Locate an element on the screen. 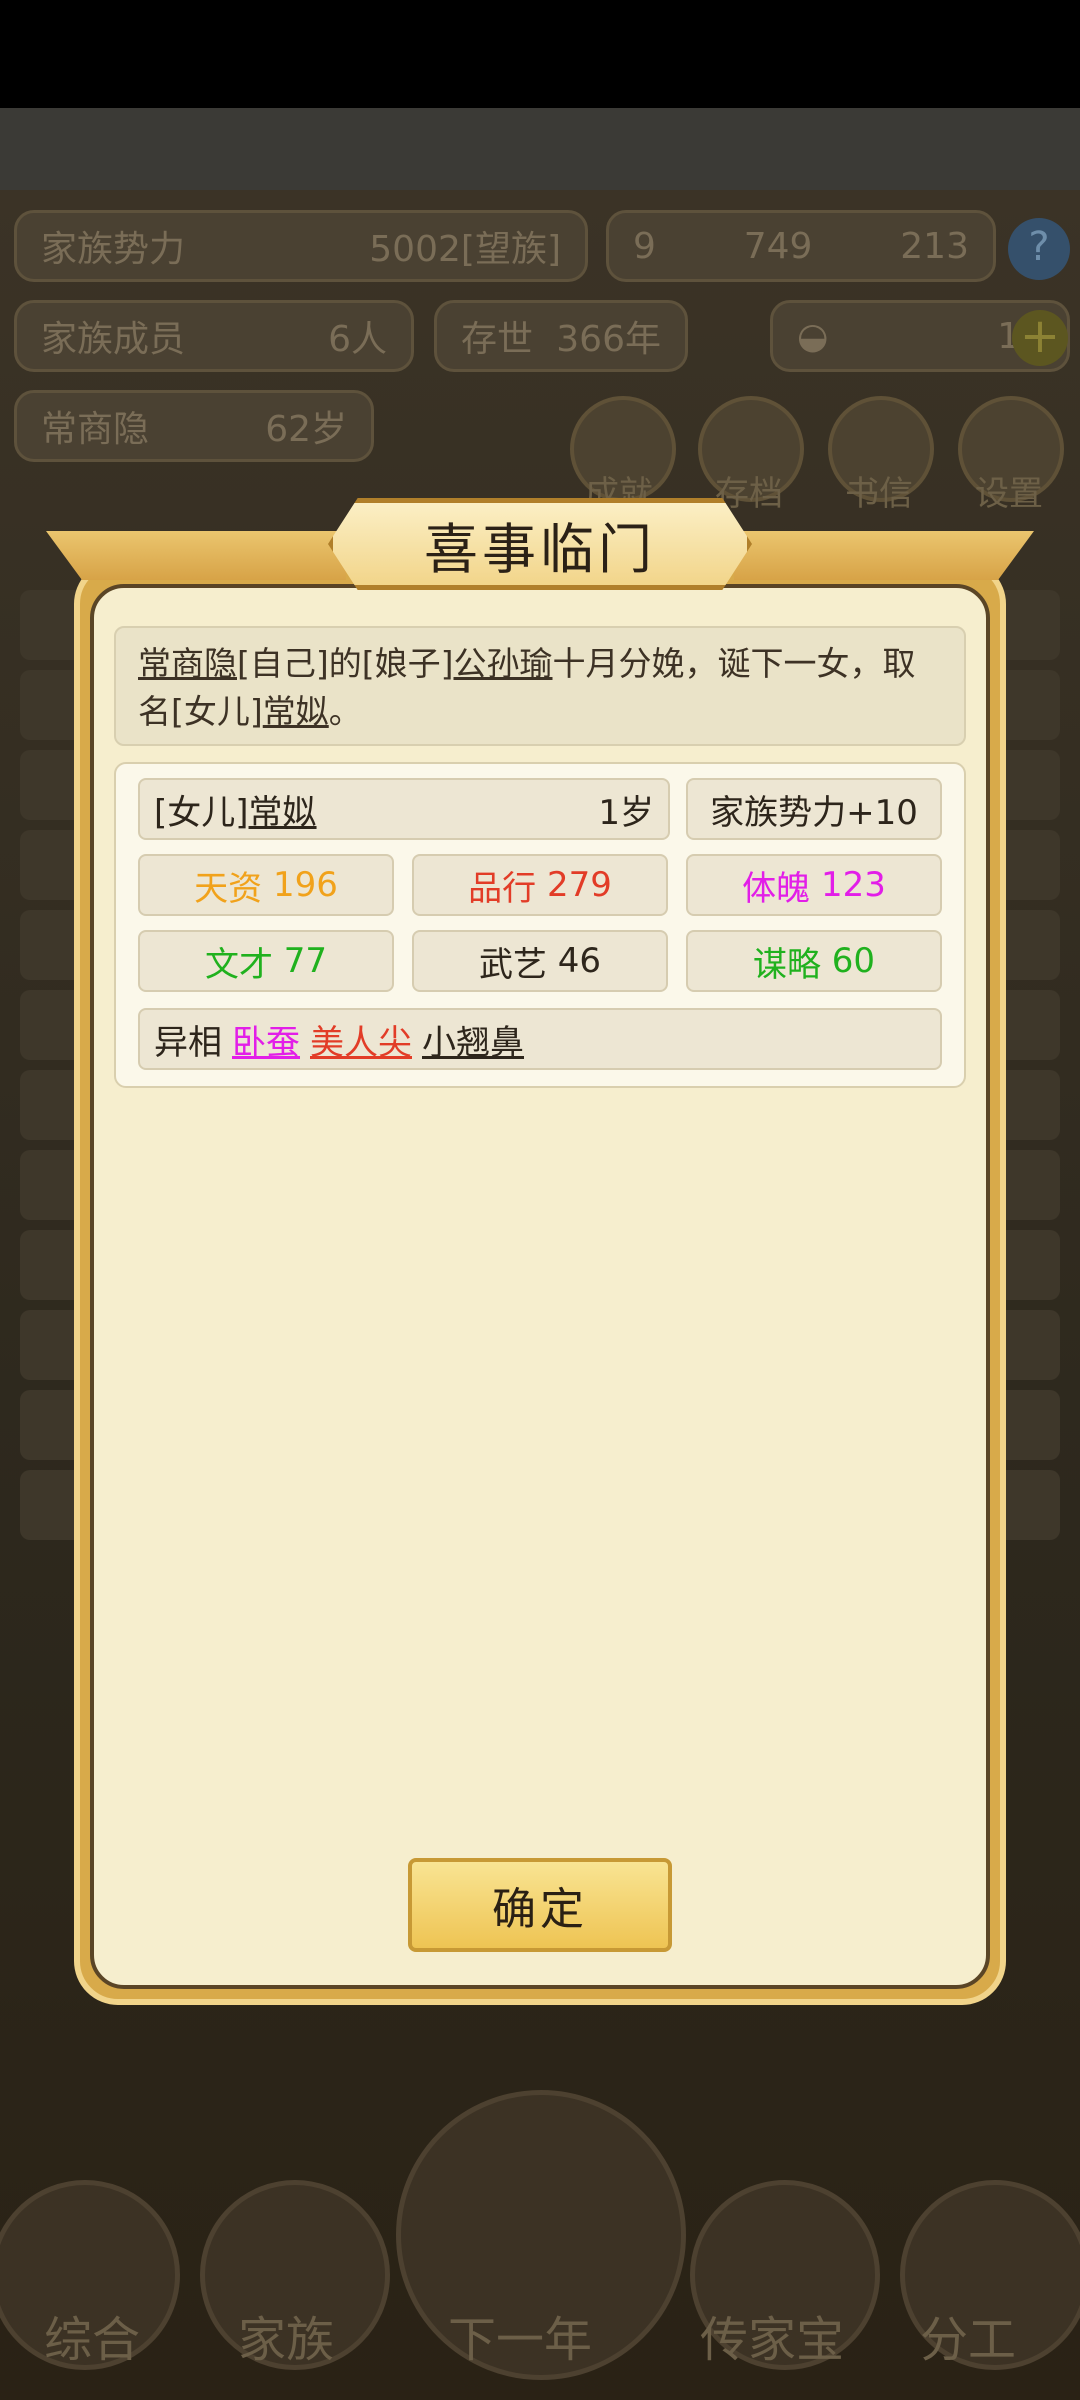 The width and height of the screenshot is (1080, 2400). stat-literary: 文才 77 is located at coordinates (266, 961).